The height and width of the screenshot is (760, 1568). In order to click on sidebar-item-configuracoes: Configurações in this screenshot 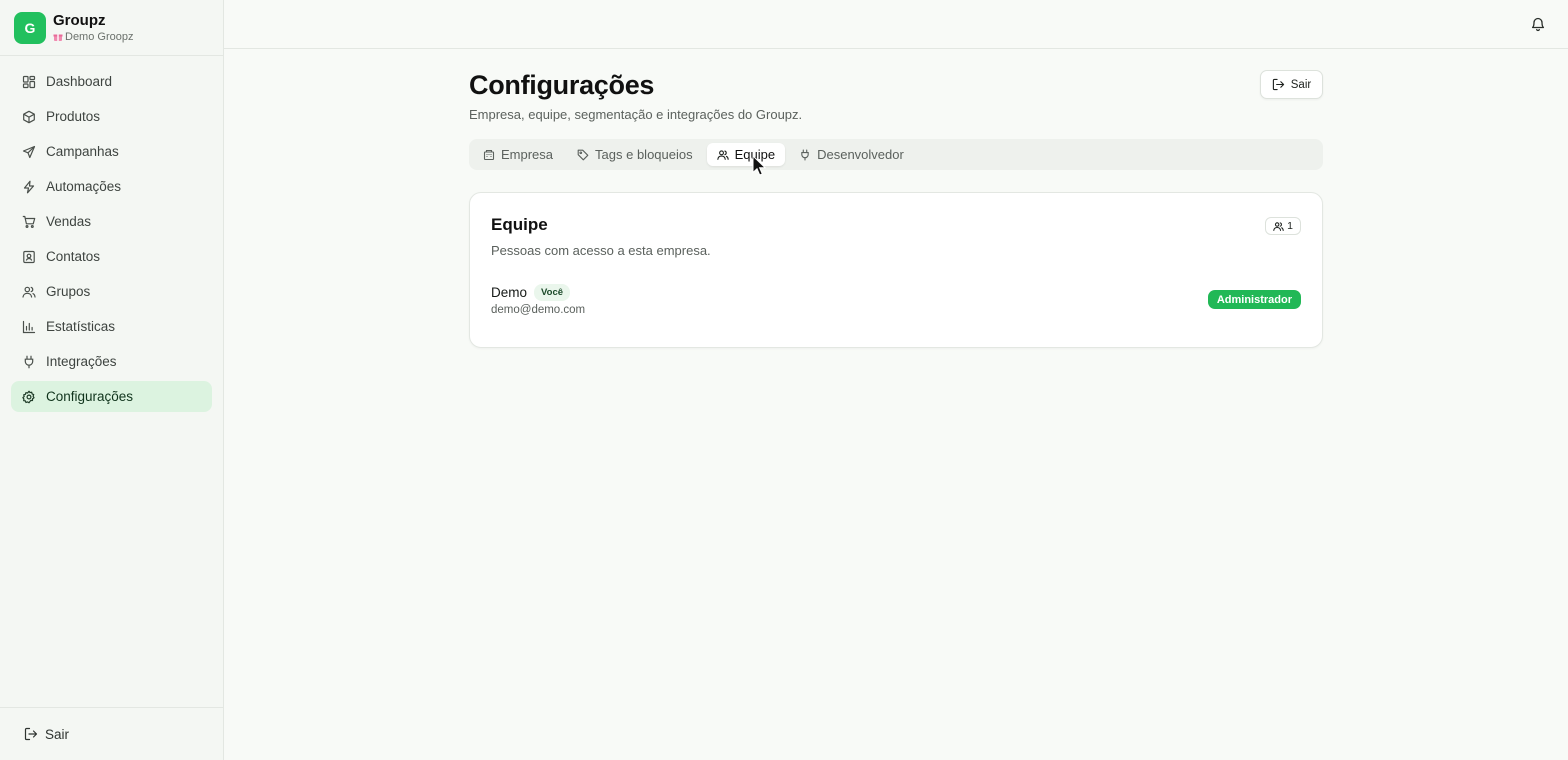, I will do `click(111, 396)`.